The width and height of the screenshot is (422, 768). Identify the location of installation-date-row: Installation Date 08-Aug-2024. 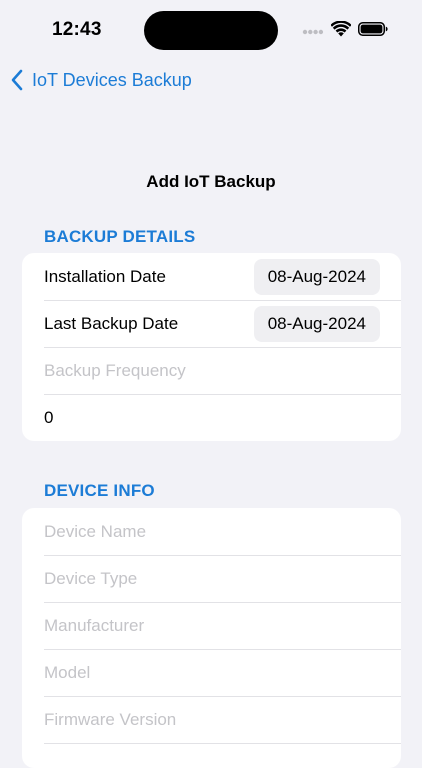
(211, 276).